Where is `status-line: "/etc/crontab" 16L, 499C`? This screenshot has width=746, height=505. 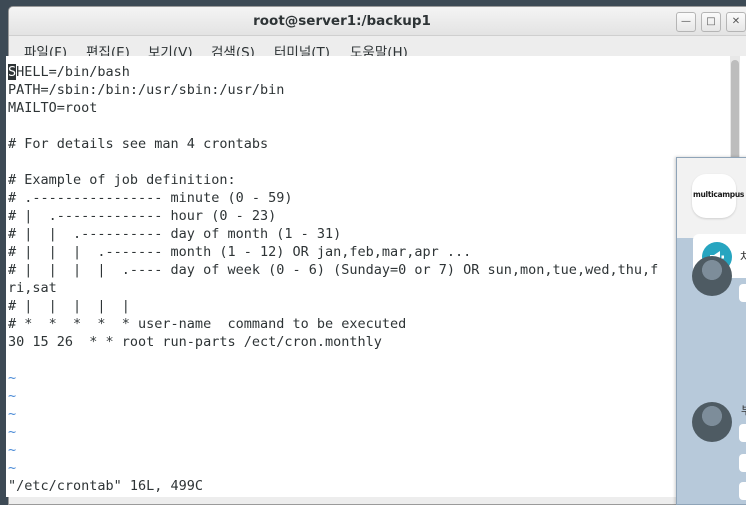 status-line: "/etc/crontab" 16L, 499C is located at coordinates (106, 486).